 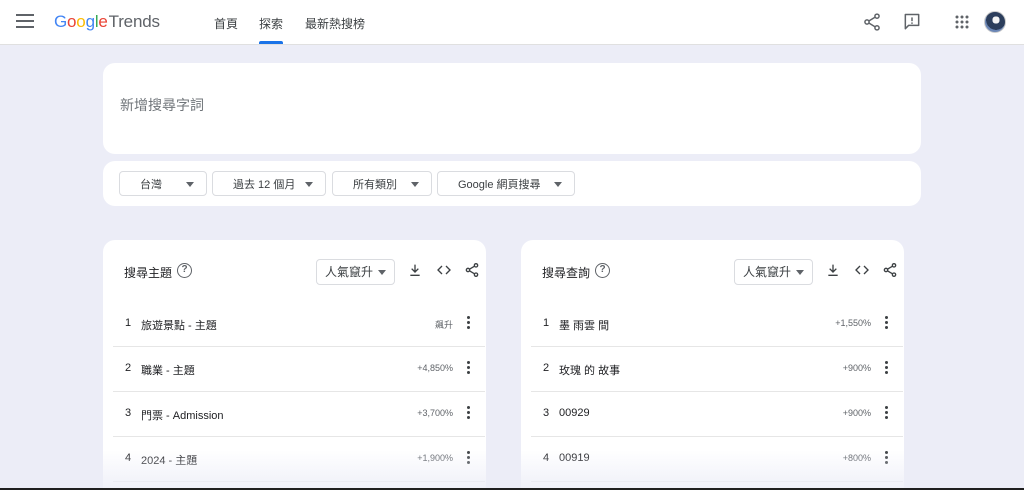 What do you see at coordinates (574, 458) in the screenshot?
I see `item-label: 00919` at bounding box center [574, 458].